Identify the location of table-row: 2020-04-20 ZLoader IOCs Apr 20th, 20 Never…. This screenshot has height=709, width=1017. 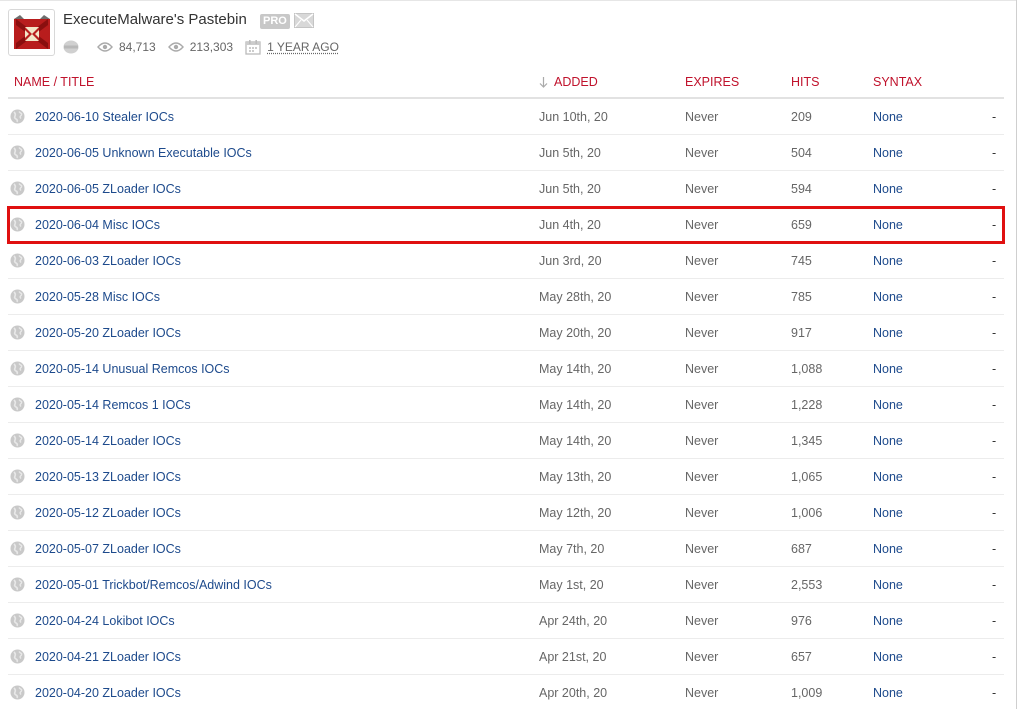
(506, 692).